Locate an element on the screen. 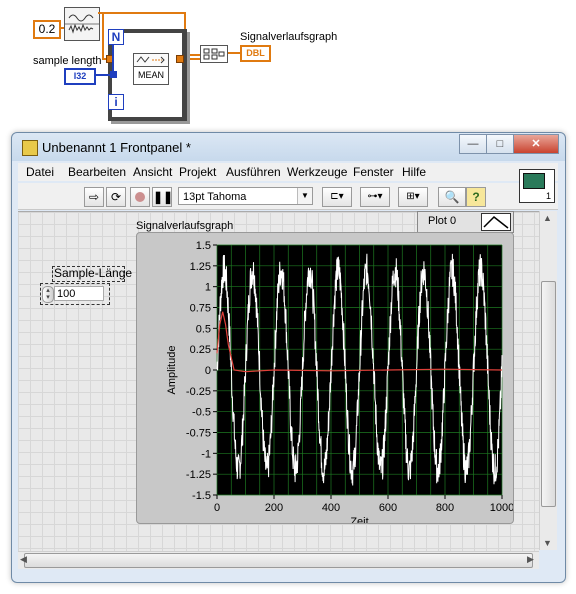 This screenshot has width=576, height=594. menu-projekt: Projekt is located at coordinates (197, 172).